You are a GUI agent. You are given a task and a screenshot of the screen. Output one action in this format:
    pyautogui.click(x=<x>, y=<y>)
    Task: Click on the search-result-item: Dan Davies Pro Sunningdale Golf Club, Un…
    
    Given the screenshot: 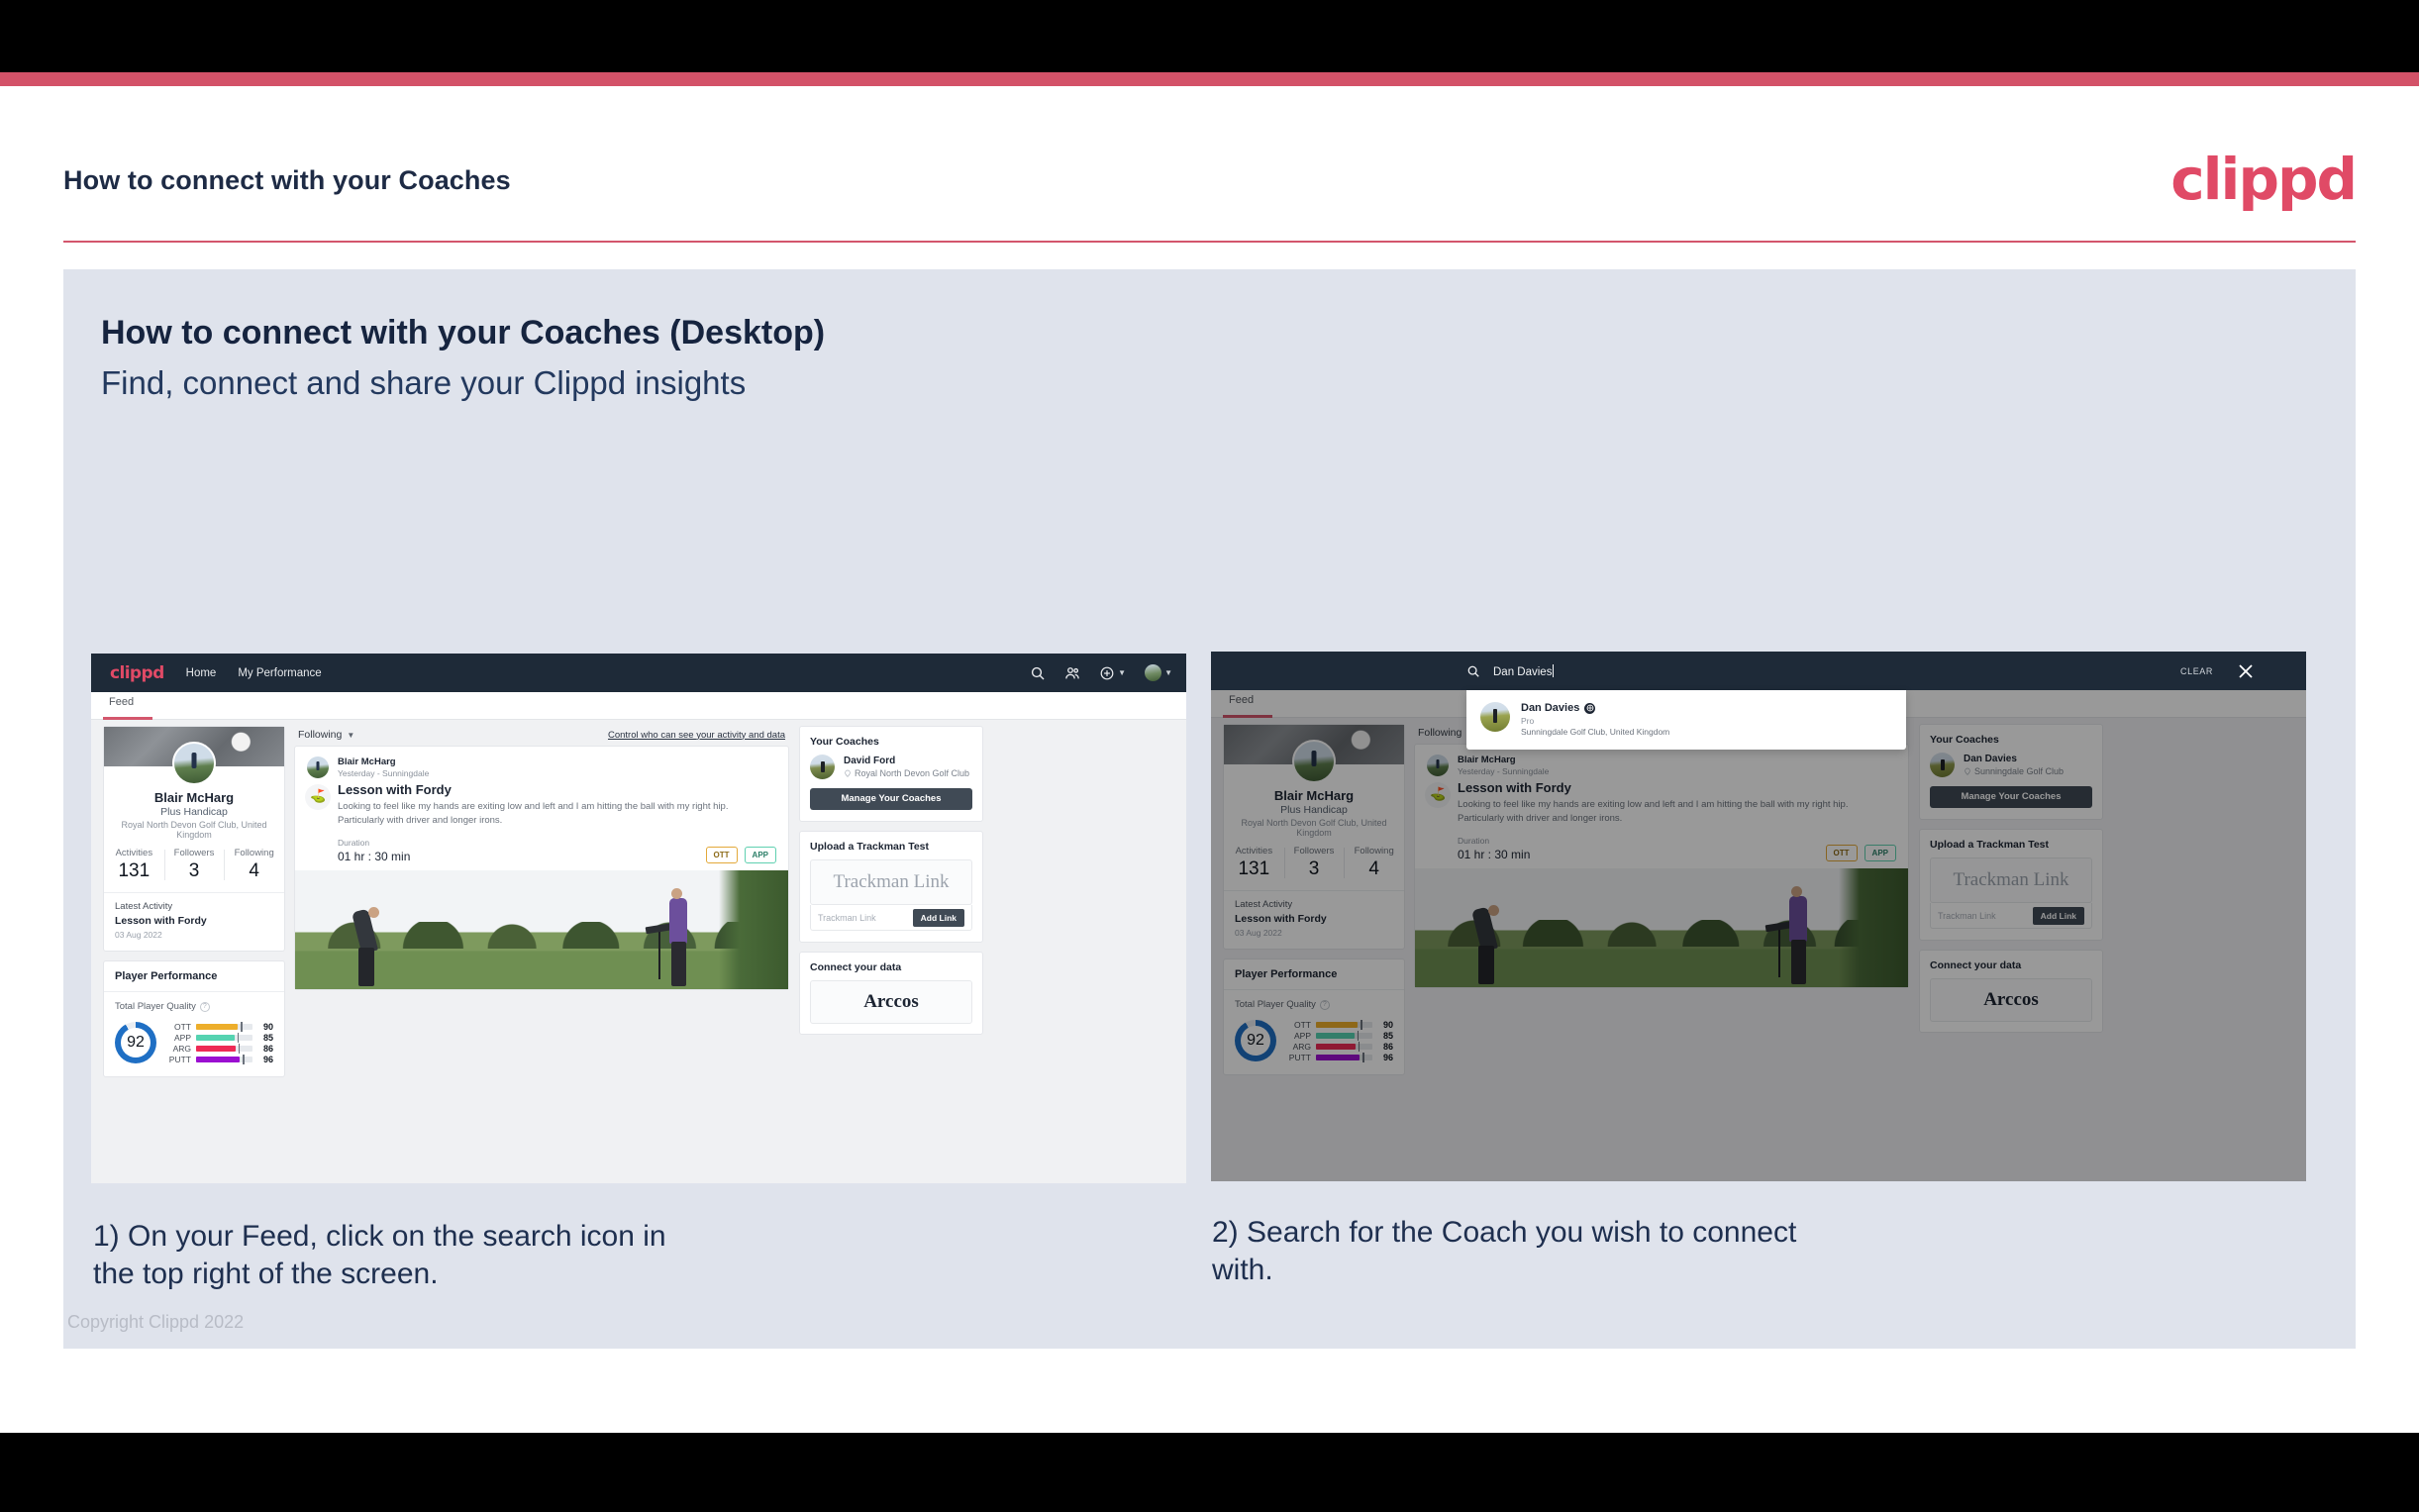 What is the action you would take?
    pyautogui.click(x=1686, y=719)
    